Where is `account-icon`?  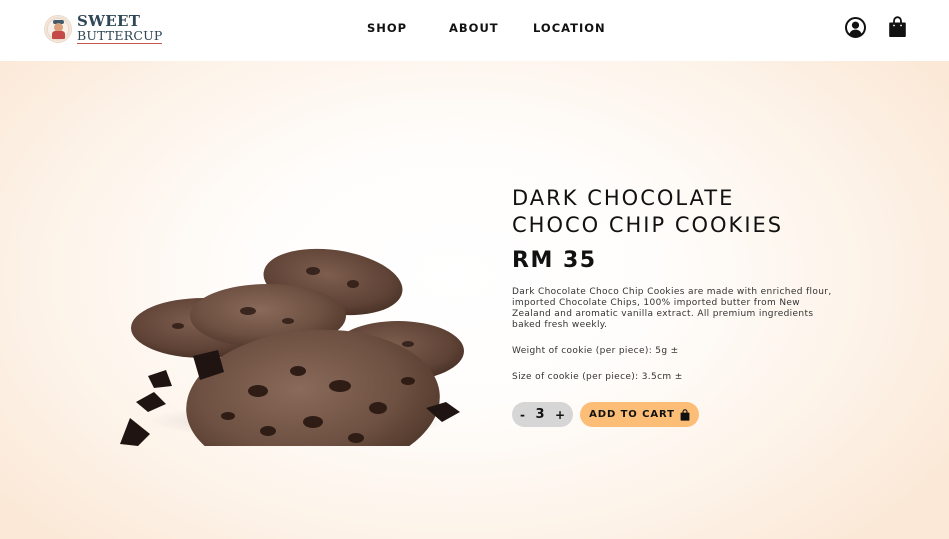
account-icon is located at coordinates (855, 27).